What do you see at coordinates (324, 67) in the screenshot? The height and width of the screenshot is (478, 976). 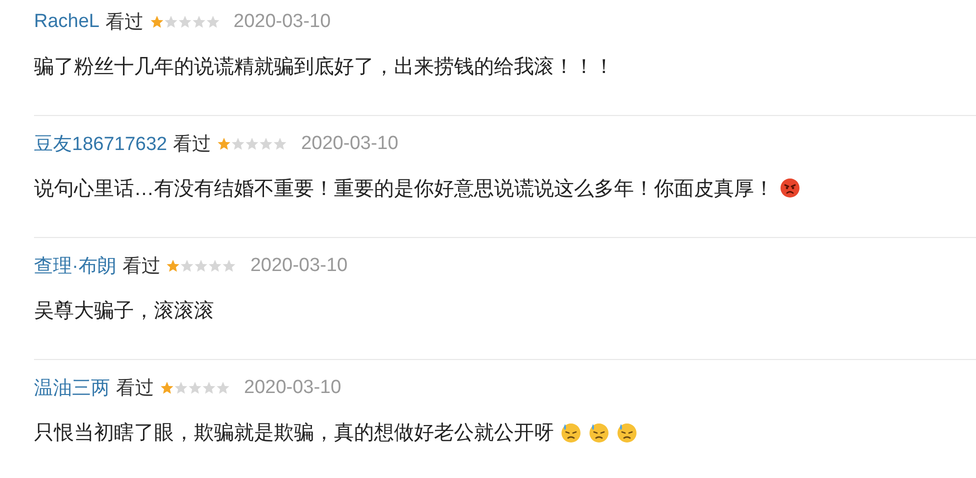 I see `comment-text: 骗了粉丝十几年的说谎精就骗到底好了，出来捞钱的给我滚！！！` at bounding box center [324, 67].